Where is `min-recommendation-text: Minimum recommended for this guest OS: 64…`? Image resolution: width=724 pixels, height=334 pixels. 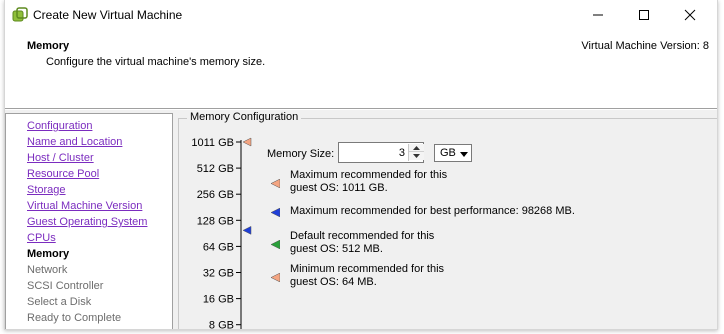 min-recommendation-text: Minimum recommended for this guest OS: 64… is located at coordinates (367, 276).